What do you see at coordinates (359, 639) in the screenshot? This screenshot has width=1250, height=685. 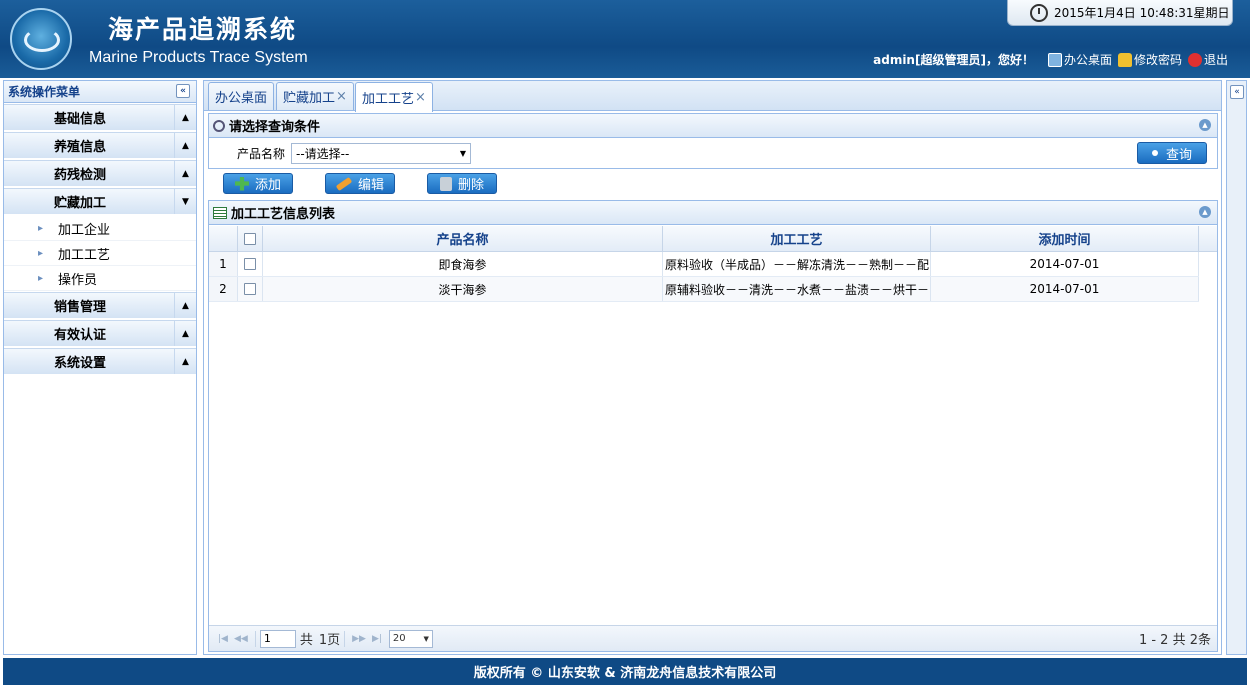 I see `next-page-icon: ▶▶` at bounding box center [359, 639].